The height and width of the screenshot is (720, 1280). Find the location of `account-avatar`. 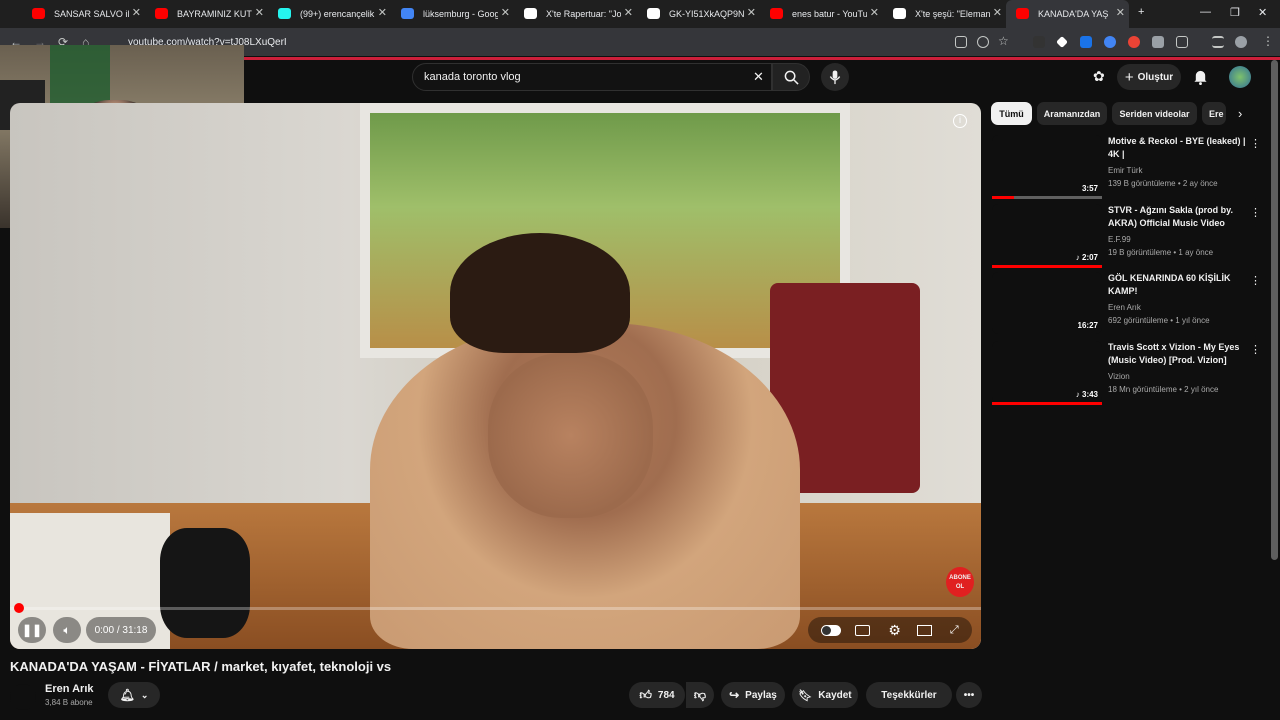

account-avatar is located at coordinates (1240, 77).